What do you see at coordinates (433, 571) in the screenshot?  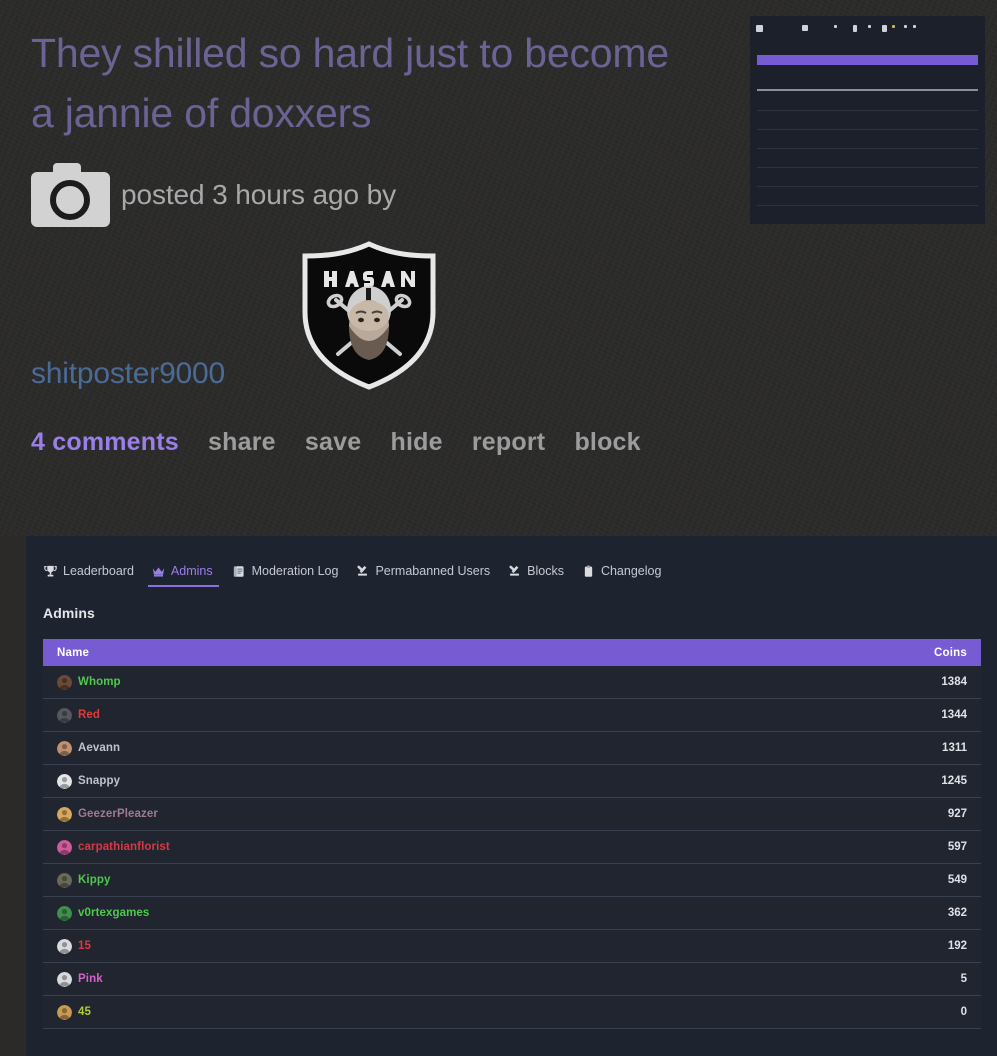 I see `tab-label: Permabanned Users` at bounding box center [433, 571].